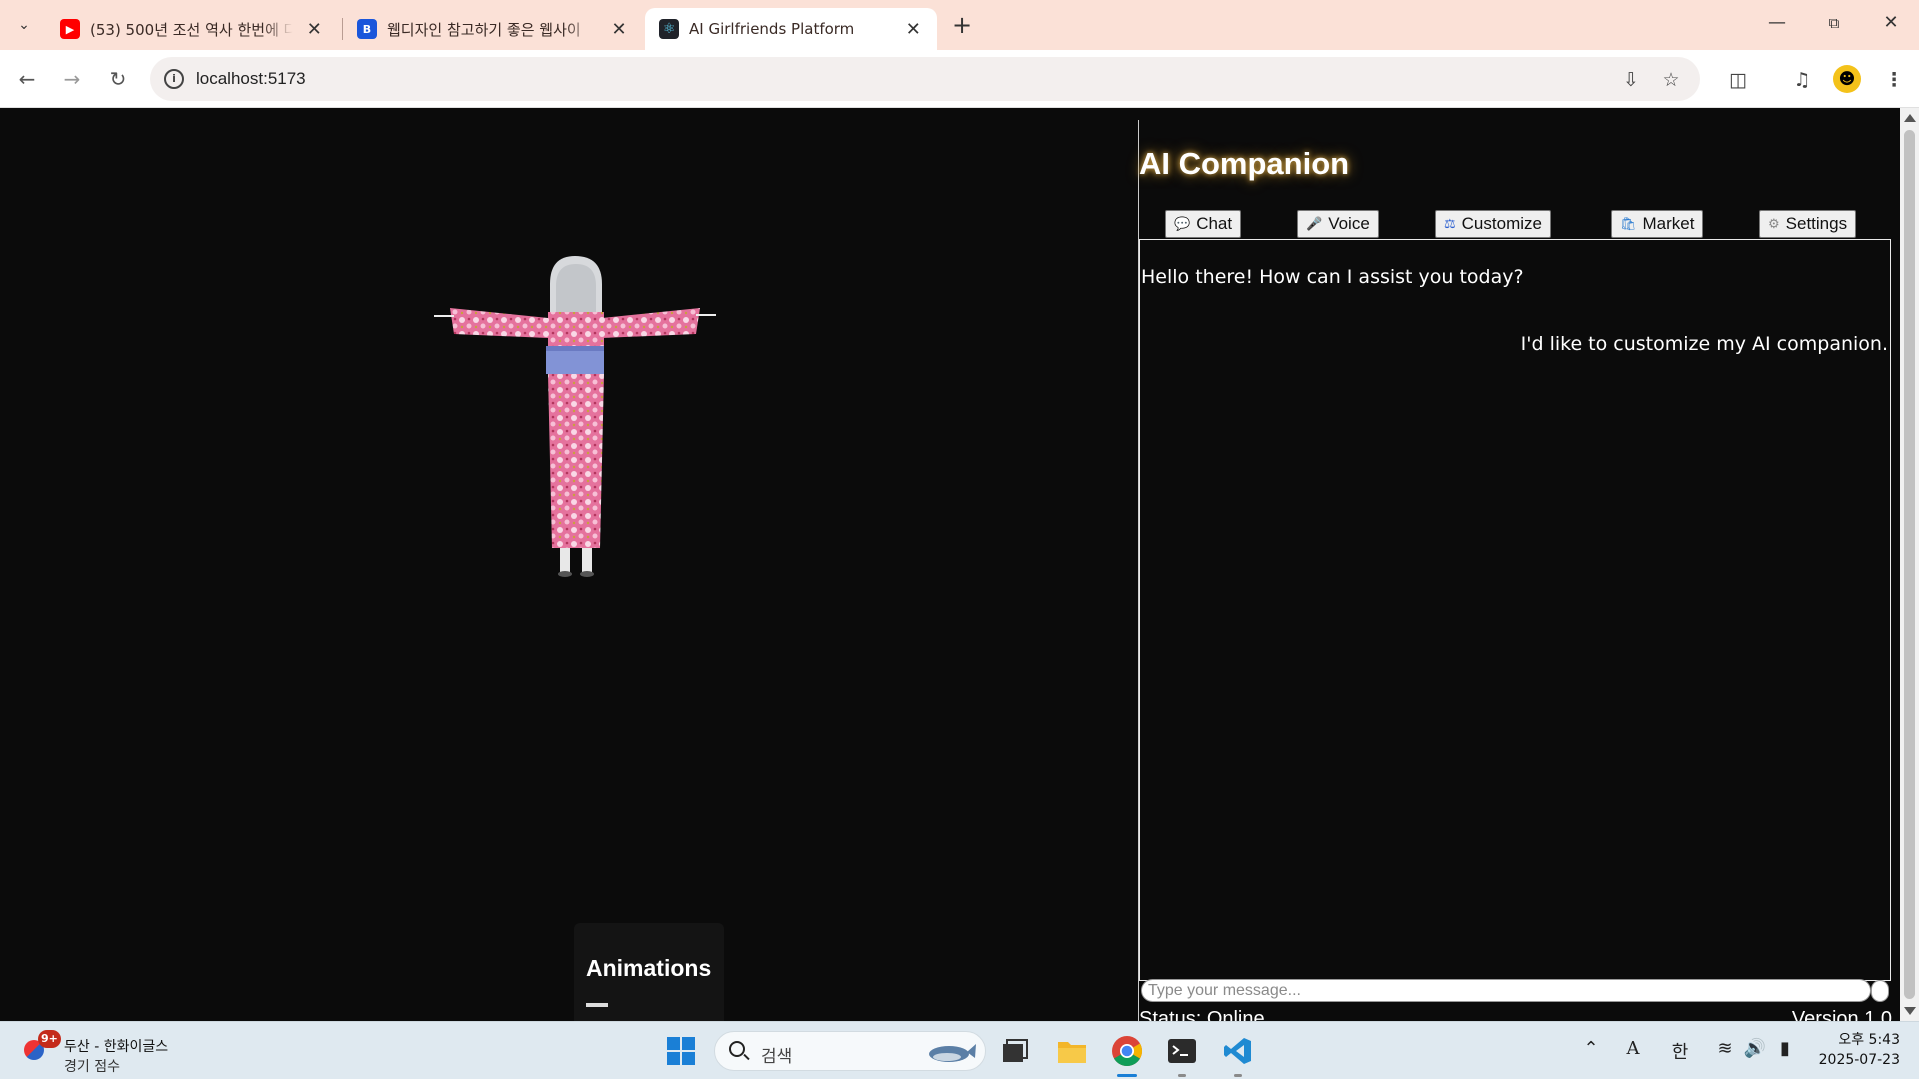 The height and width of the screenshot is (1079, 1919). What do you see at coordinates (1127, 1075) in the screenshot?
I see `chrome-active-indicator` at bounding box center [1127, 1075].